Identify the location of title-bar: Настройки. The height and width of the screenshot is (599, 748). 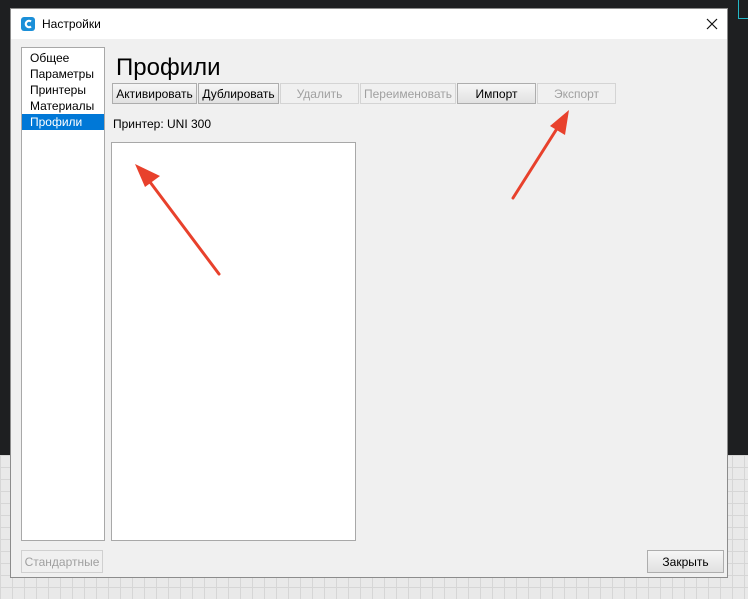
(369, 24).